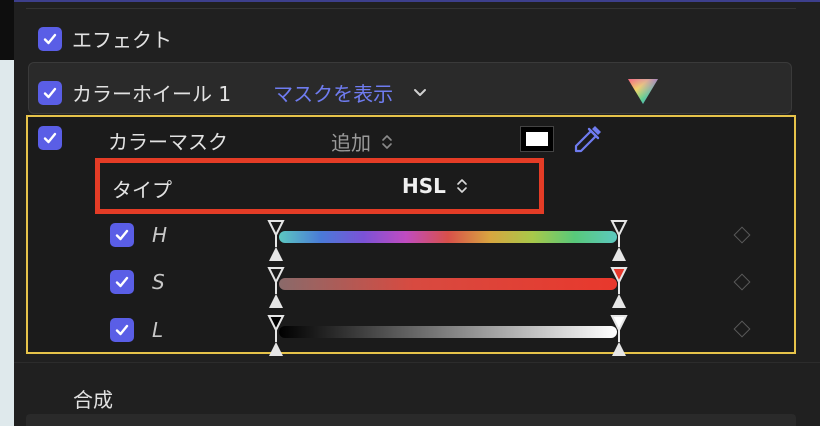 This screenshot has height=426, width=820. What do you see at coordinates (619, 241) in the screenshot?
I see `hue-right-handle-icon` at bounding box center [619, 241].